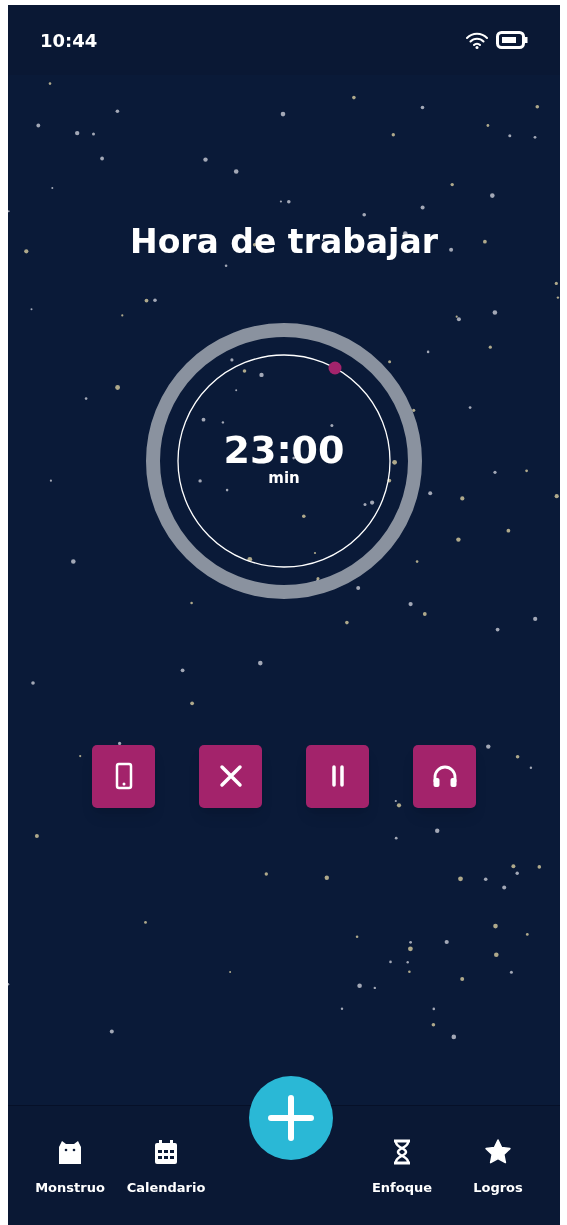 The image size is (567, 1225). Describe the element at coordinates (70, 1168) in the screenshot. I see `nav-tab: Monstruo` at that location.